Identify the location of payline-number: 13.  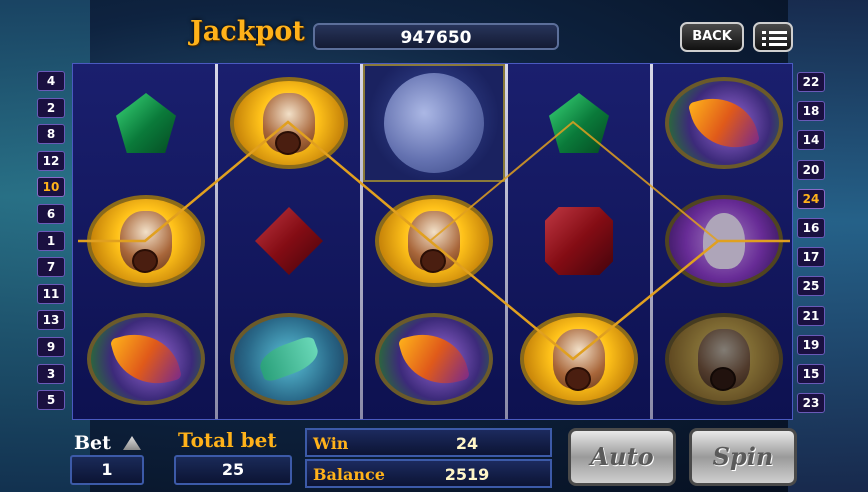
(51, 320).